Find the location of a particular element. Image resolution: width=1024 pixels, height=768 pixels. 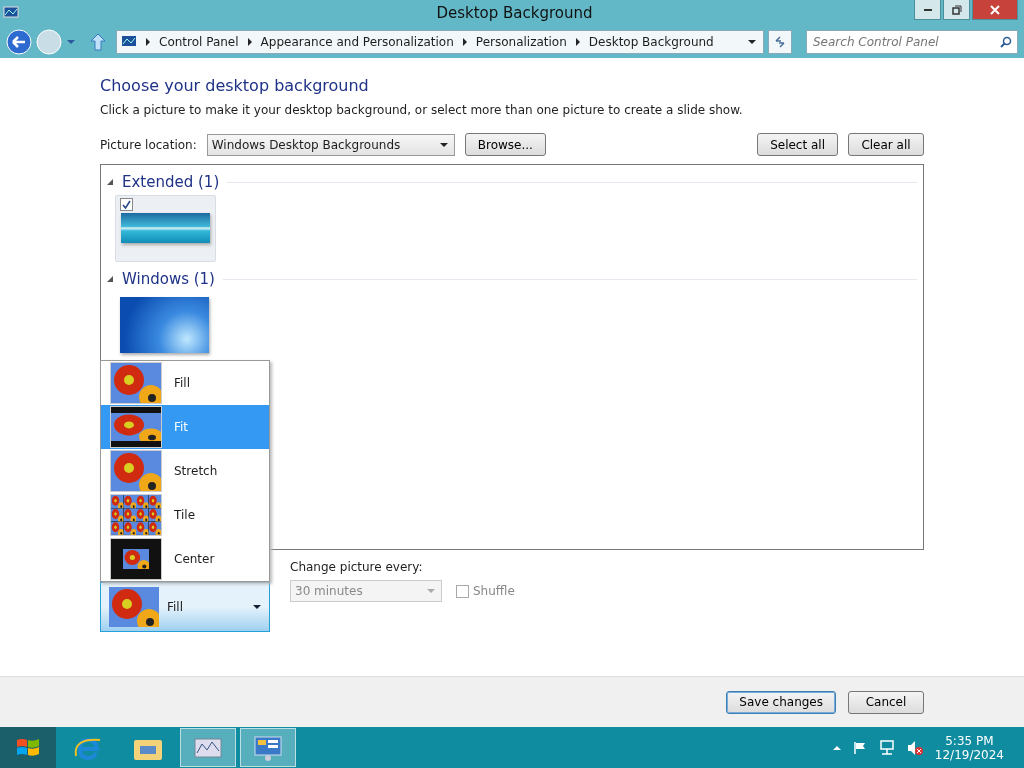

page-heading: Choose your desktop background is located at coordinates (235, 85).